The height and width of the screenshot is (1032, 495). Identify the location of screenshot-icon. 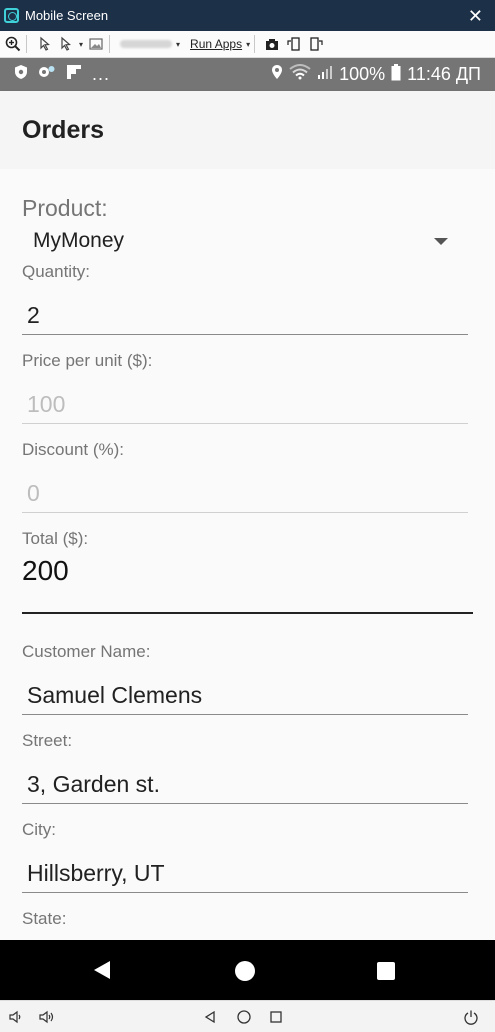
(272, 44).